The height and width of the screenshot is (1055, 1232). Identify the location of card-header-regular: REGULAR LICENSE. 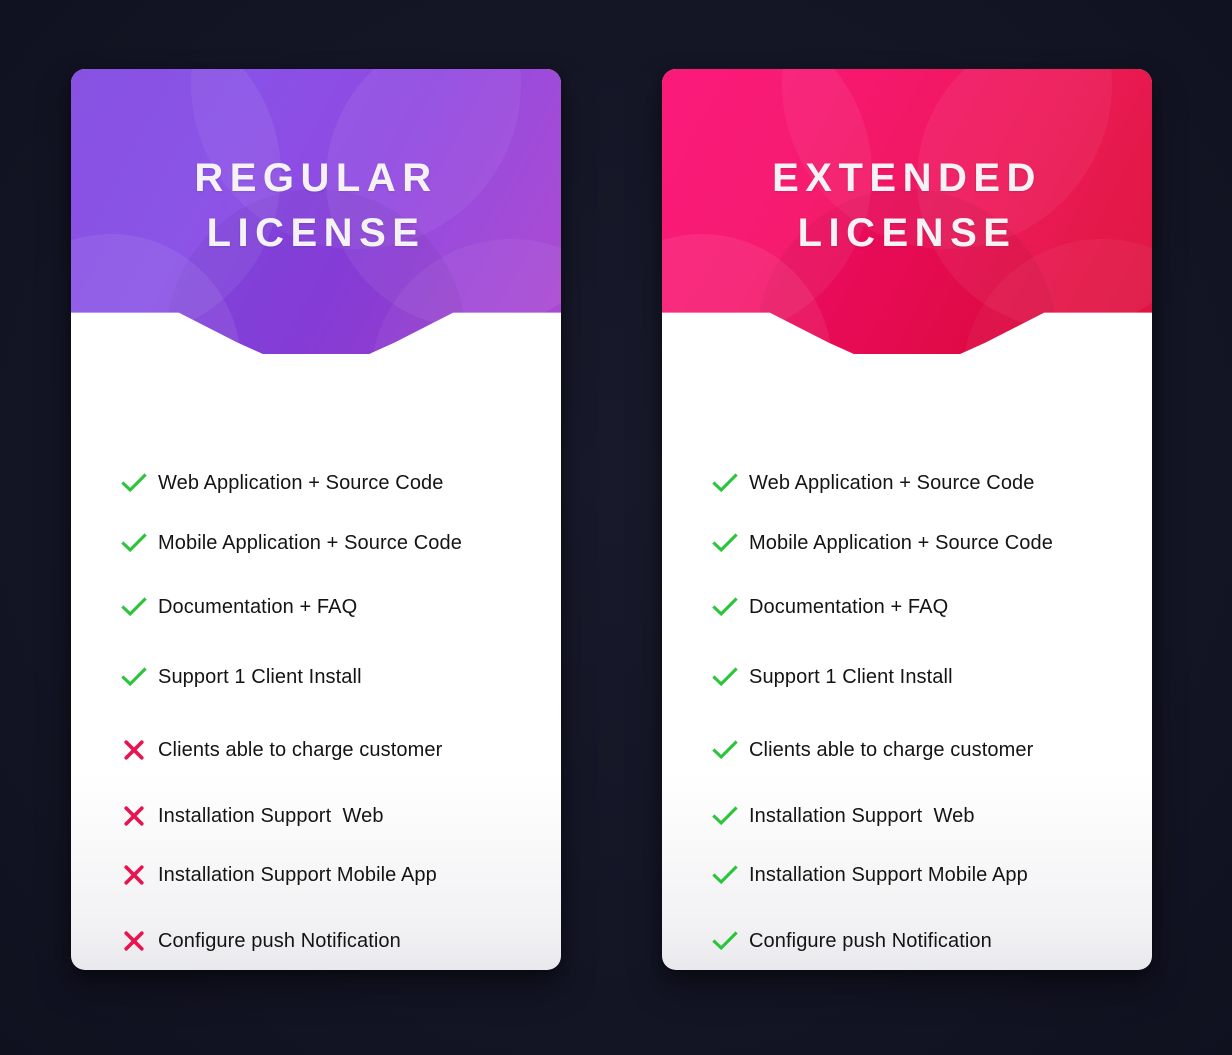
(316, 211).